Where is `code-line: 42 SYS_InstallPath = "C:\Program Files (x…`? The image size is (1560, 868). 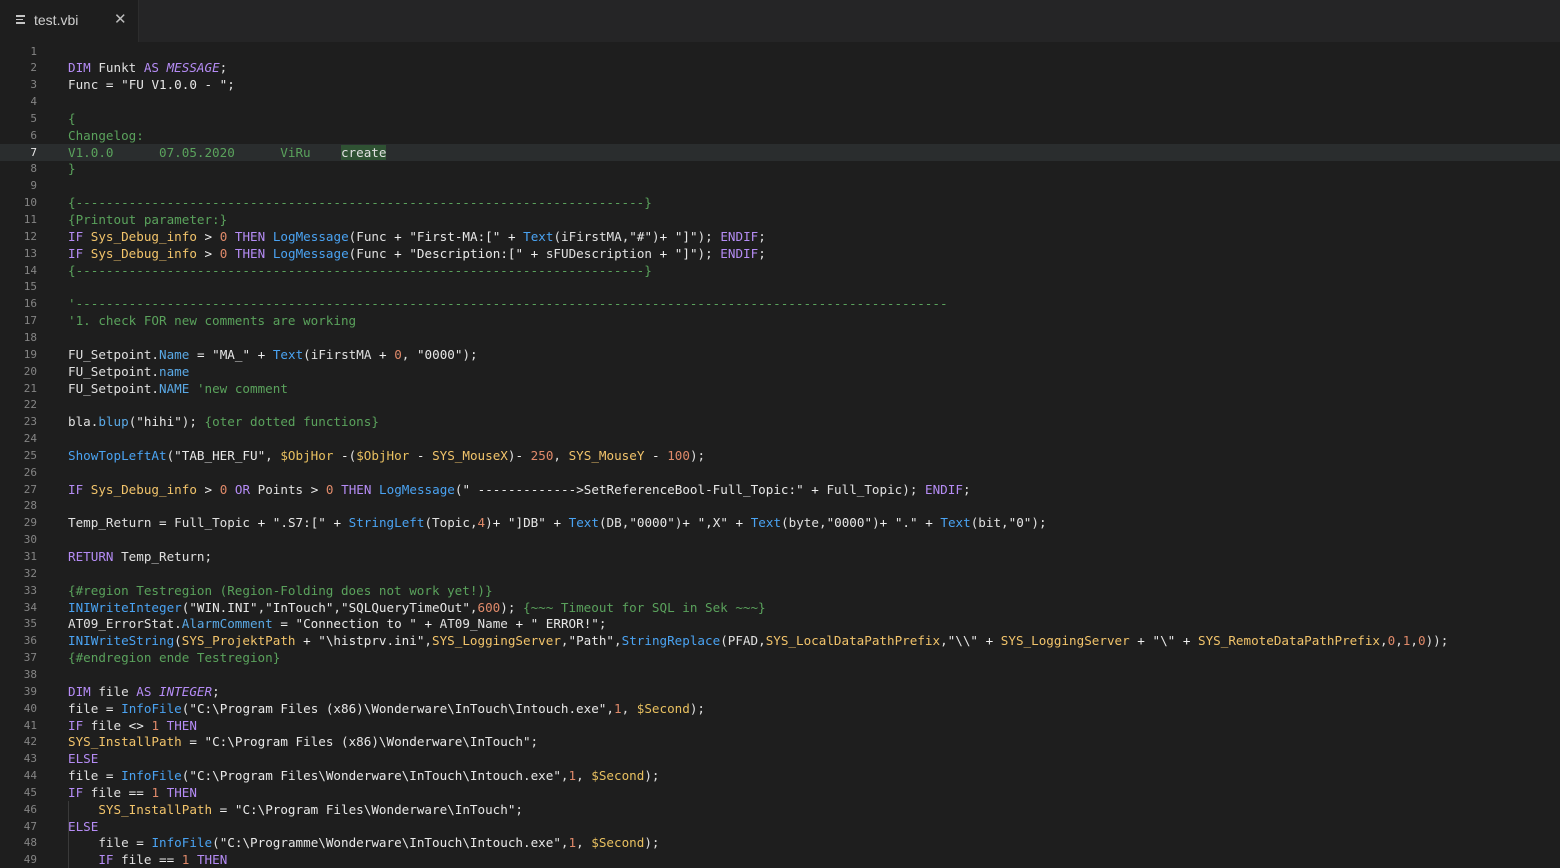
code-line: 42 SYS_InstallPath = "C:\Program Files (x… is located at coordinates (780, 741).